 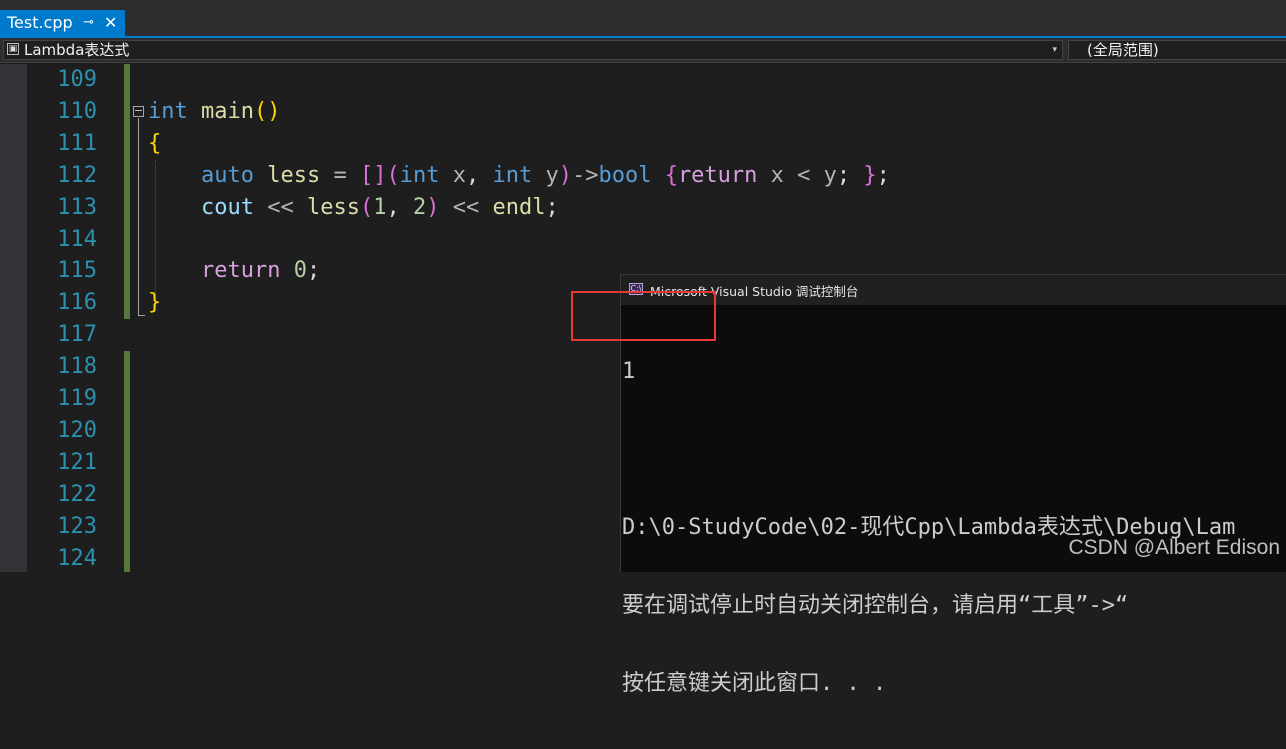 What do you see at coordinates (533, 50) in the screenshot?
I see `project-scope-dropdown: ▣ Lambda表达式 ▾` at bounding box center [533, 50].